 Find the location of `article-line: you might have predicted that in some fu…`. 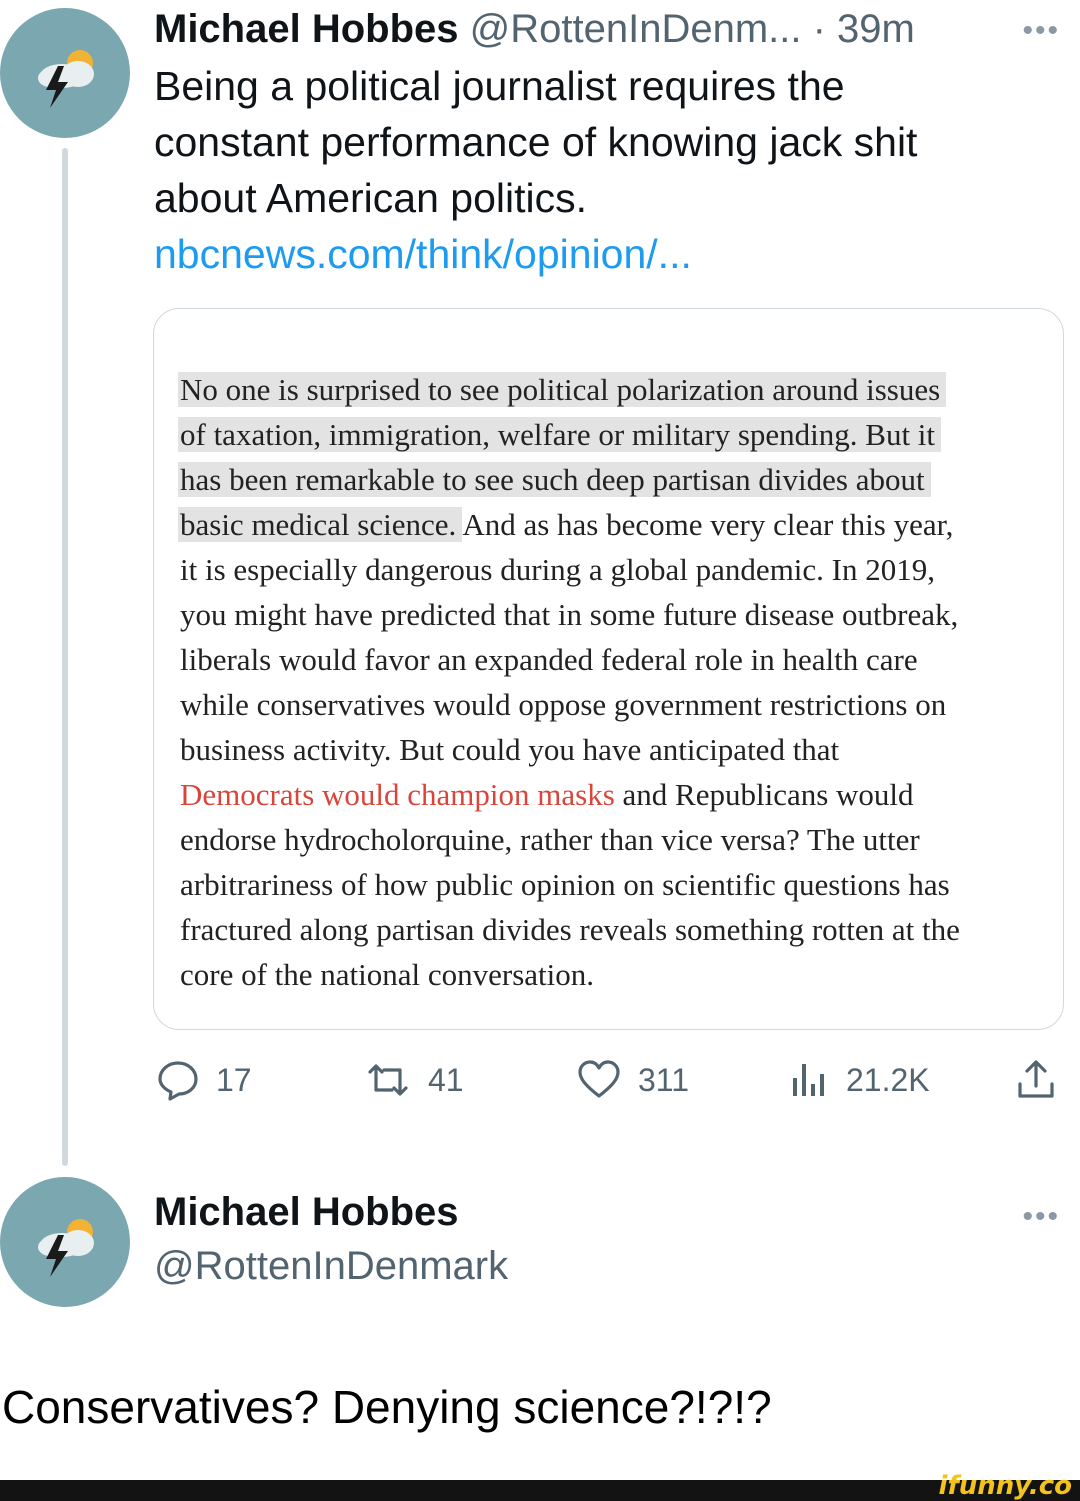

article-line: you might have predicted that in some fu… is located at coordinates (569, 614).